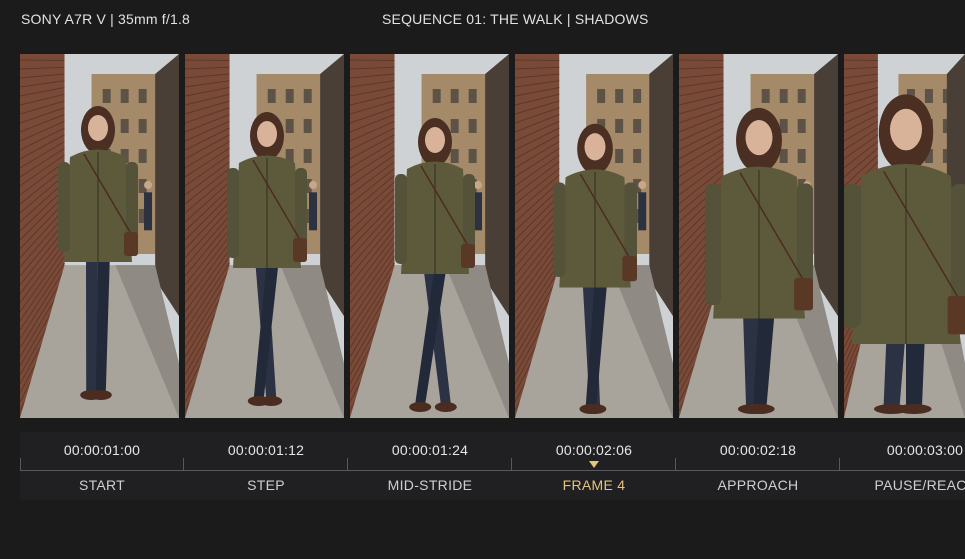  Describe the element at coordinates (594, 485) in the screenshot. I see `frame-label-frame-4: FRAME 4` at that location.